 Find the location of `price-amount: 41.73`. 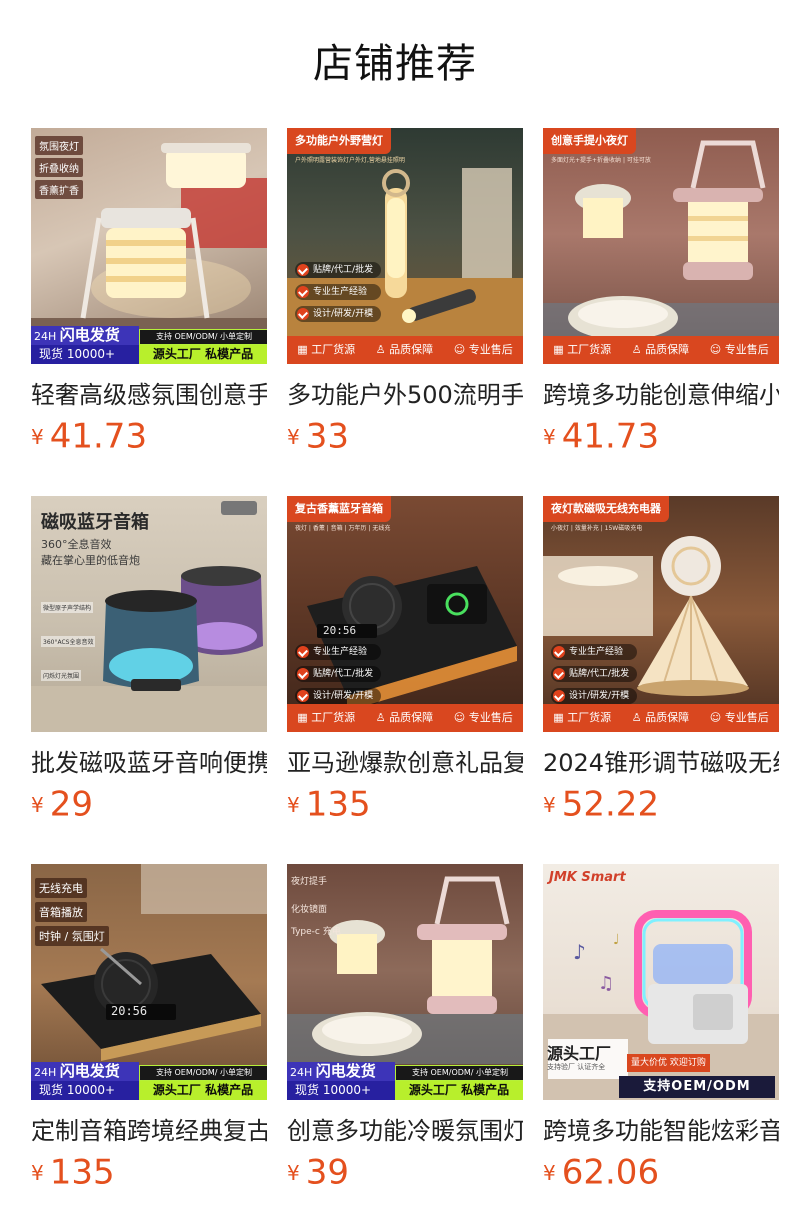

price-amount: 41.73 is located at coordinates (98, 436).